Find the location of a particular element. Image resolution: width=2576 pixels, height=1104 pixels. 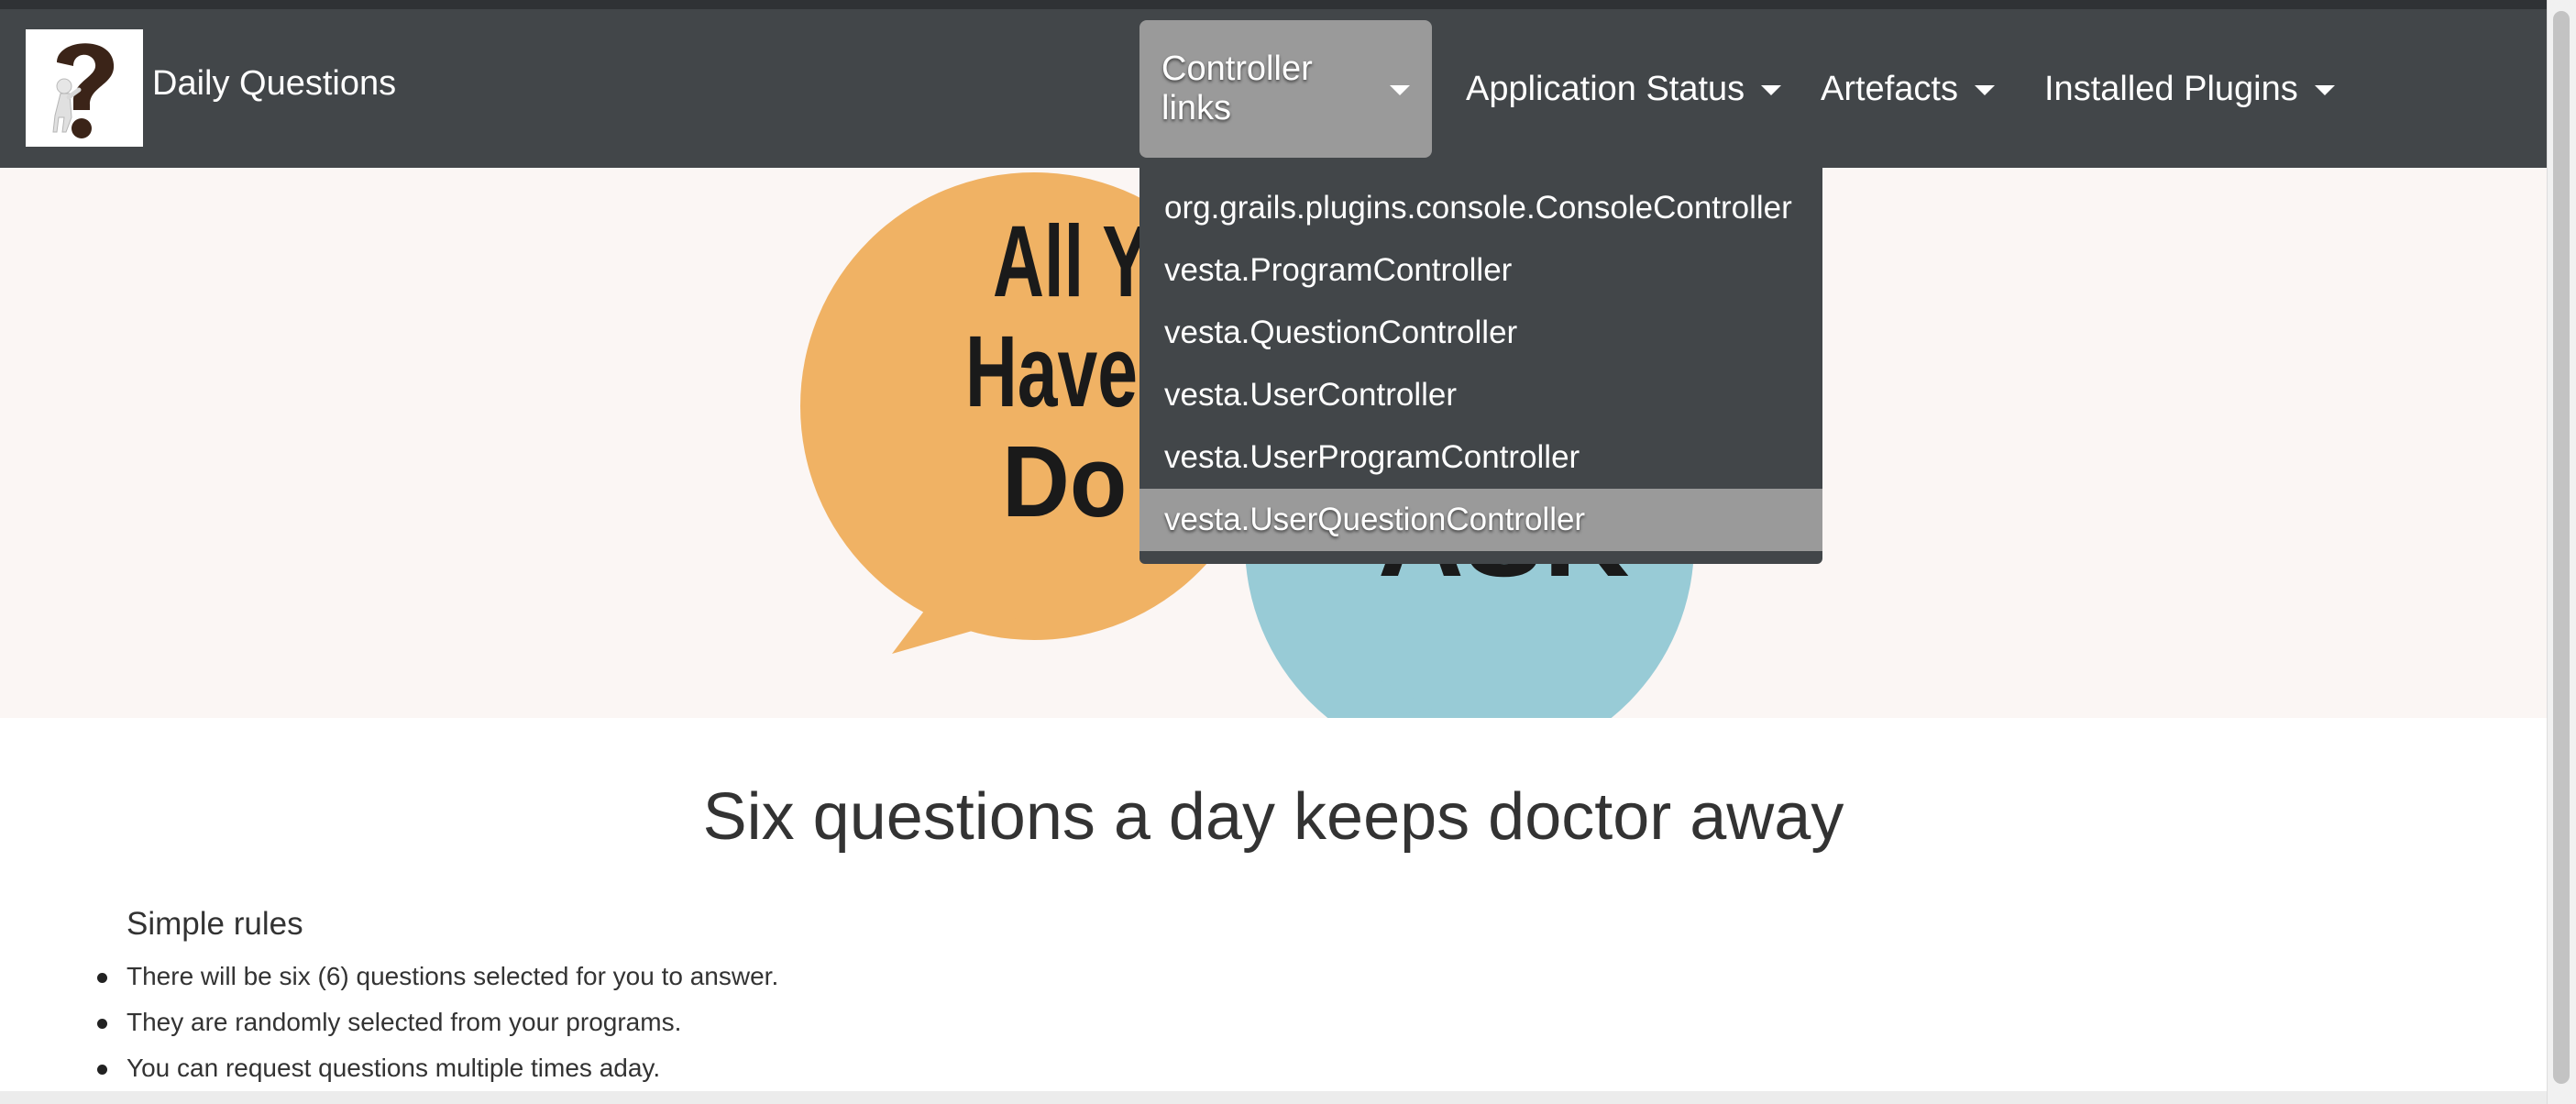

nav-artefacts: Artefacts is located at coordinates (1908, 89).